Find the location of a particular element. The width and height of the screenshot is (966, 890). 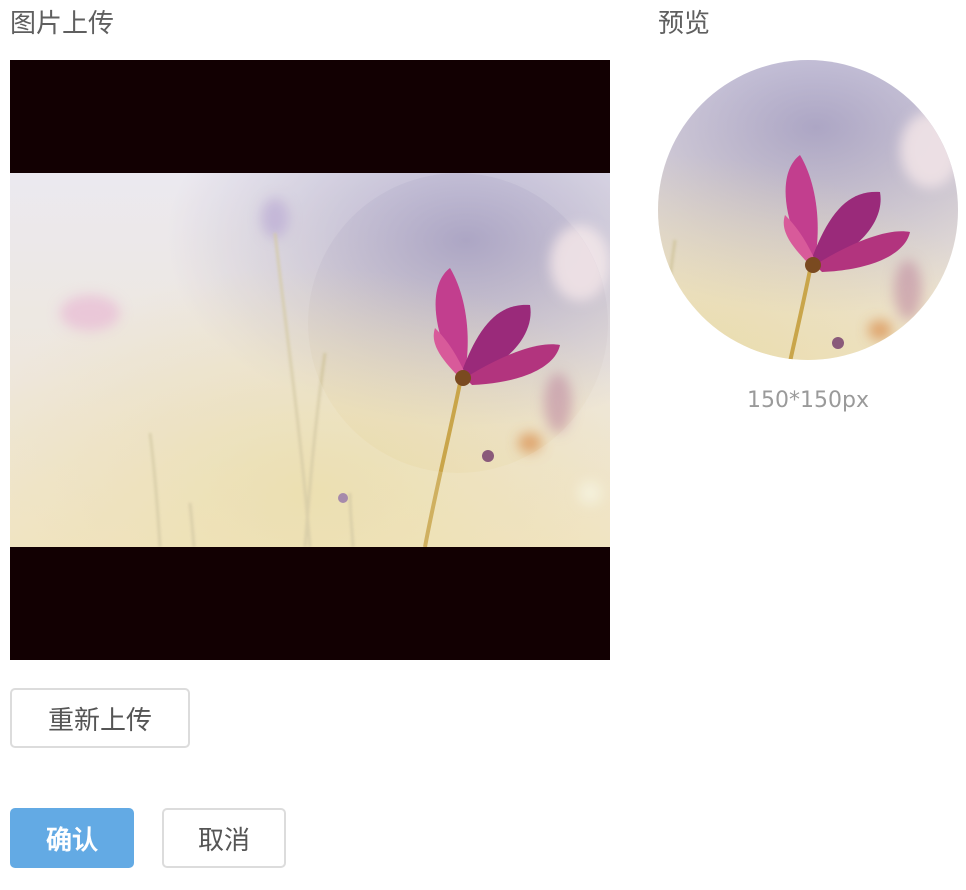

cancel-button-label: 取消 is located at coordinates (223, 840).